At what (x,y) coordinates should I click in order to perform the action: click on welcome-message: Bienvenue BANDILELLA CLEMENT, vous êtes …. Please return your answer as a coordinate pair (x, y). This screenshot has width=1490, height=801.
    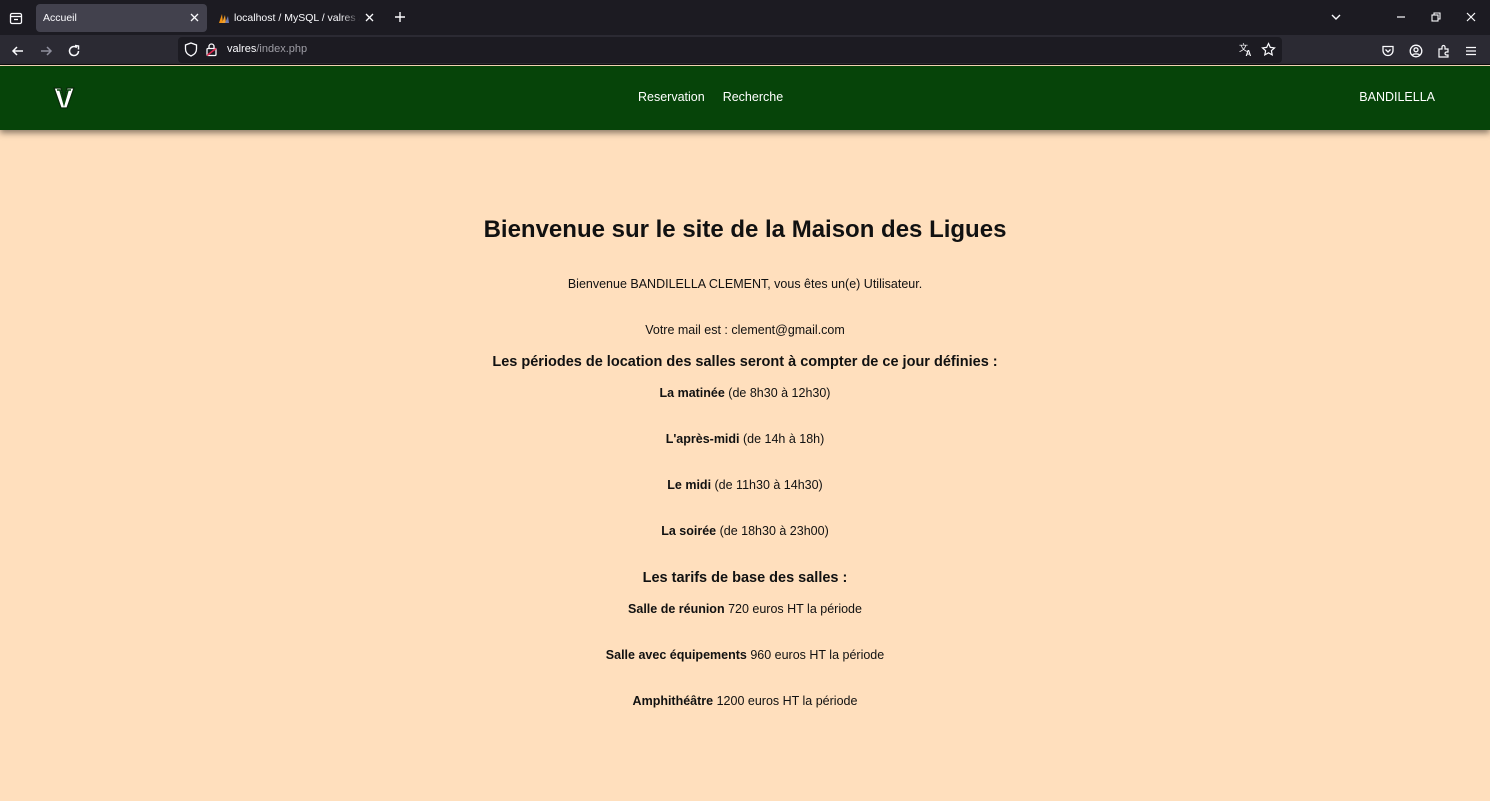
    Looking at the image, I should click on (745, 284).